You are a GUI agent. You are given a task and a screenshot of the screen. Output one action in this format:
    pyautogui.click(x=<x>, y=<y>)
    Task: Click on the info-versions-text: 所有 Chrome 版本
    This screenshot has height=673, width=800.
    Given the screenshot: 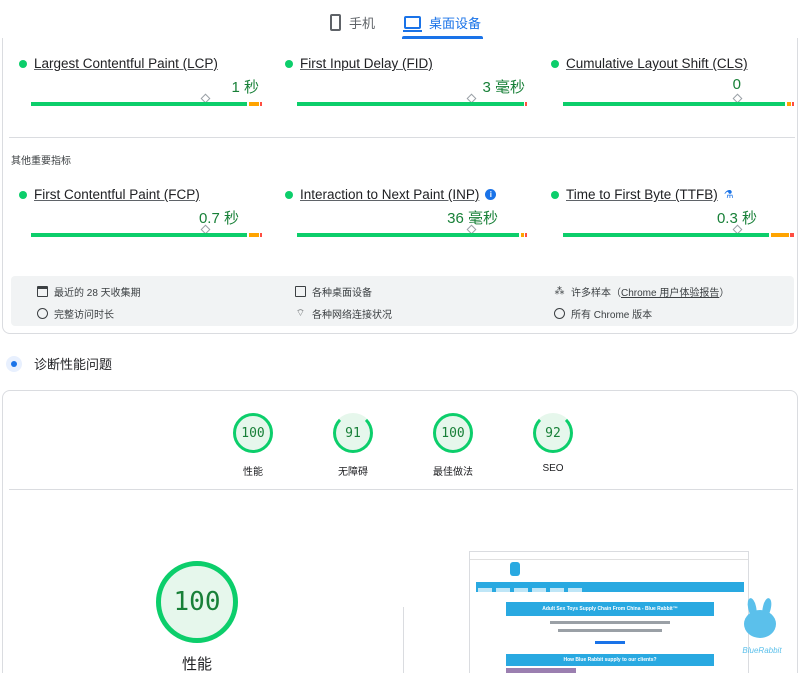 What is the action you would take?
    pyautogui.click(x=612, y=315)
    